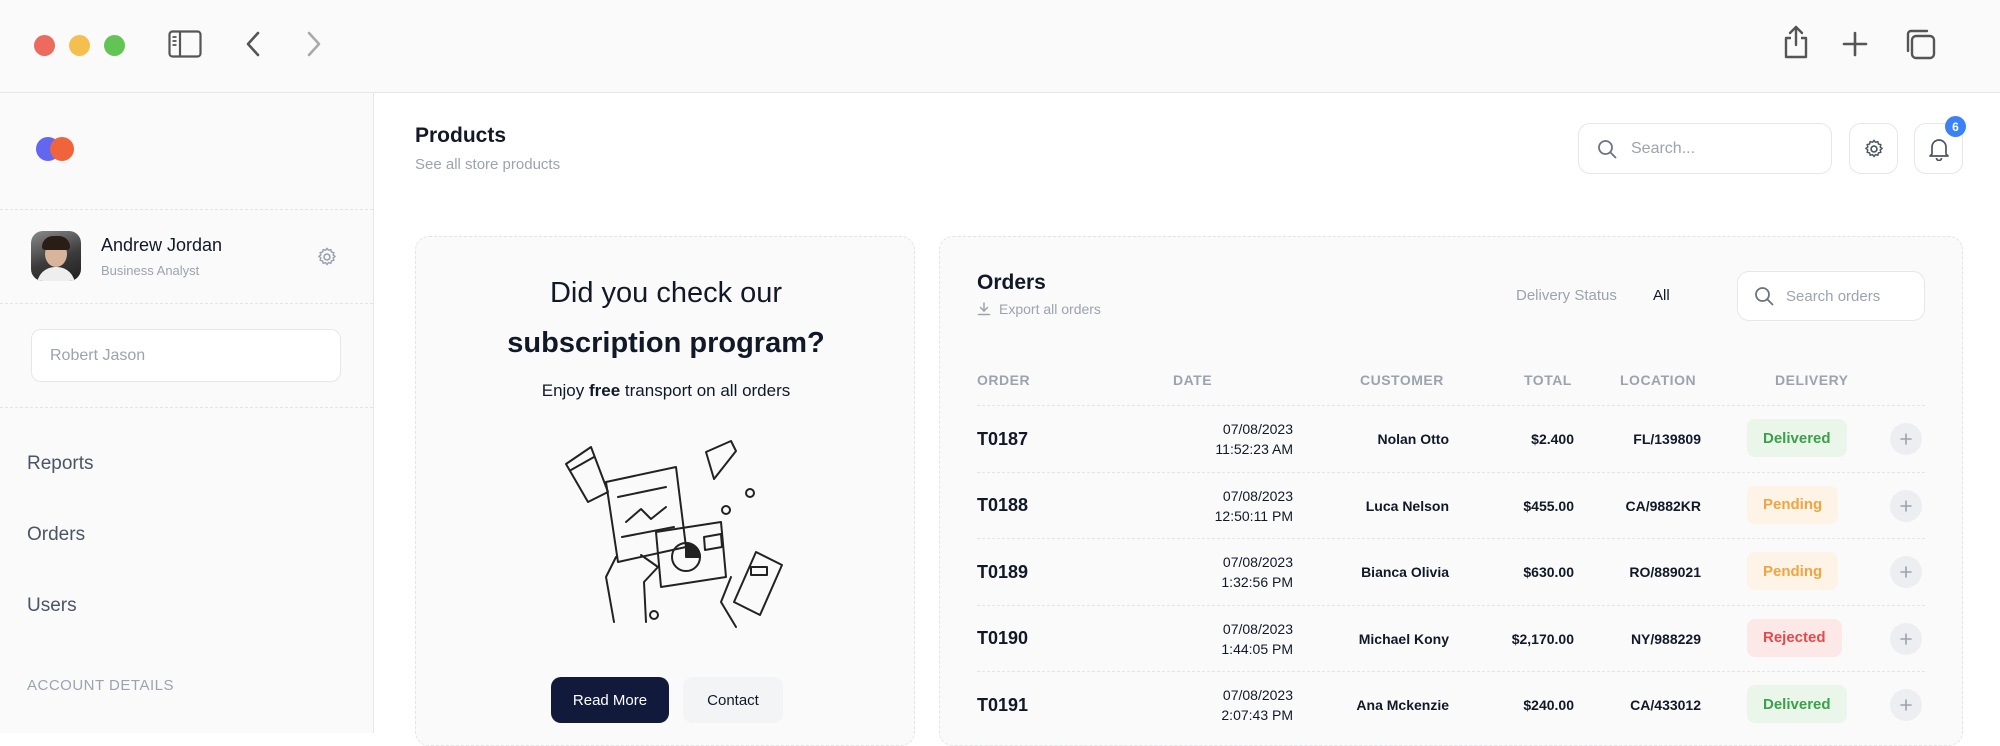  Describe the element at coordinates (1796, 42) in the screenshot. I see `share-icon` at that location.